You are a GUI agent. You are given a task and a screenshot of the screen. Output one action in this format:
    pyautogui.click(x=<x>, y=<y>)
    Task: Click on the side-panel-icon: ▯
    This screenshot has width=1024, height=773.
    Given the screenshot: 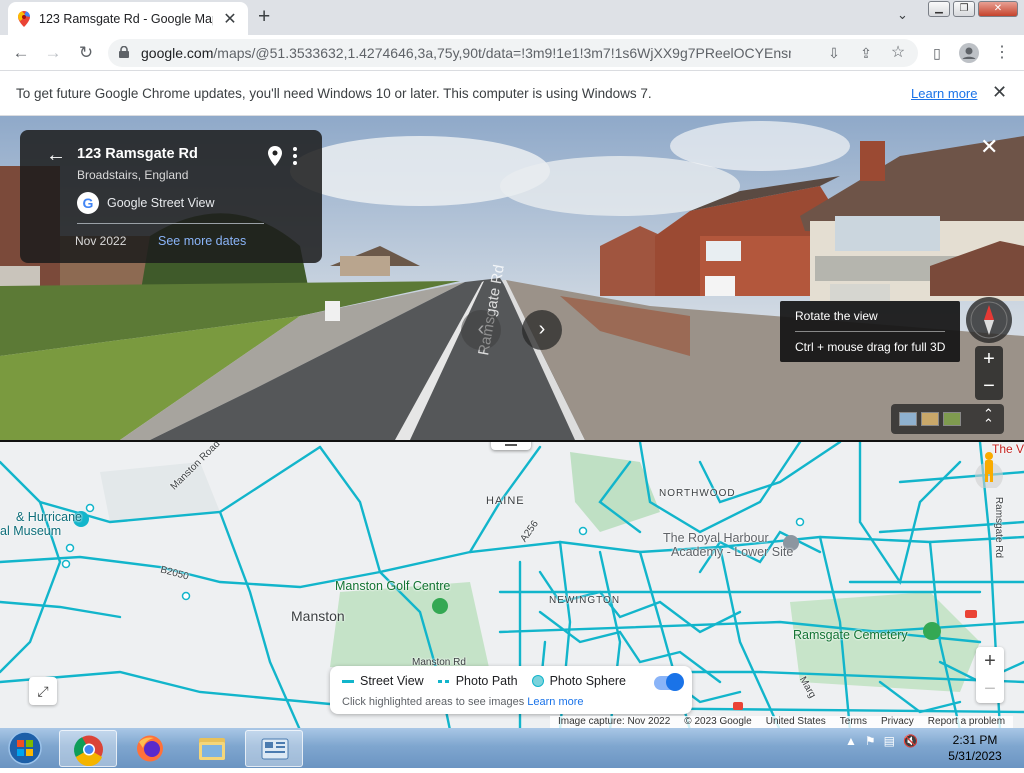 What is the action you would take?
    pyautogui.click(x=937, y=53)
    